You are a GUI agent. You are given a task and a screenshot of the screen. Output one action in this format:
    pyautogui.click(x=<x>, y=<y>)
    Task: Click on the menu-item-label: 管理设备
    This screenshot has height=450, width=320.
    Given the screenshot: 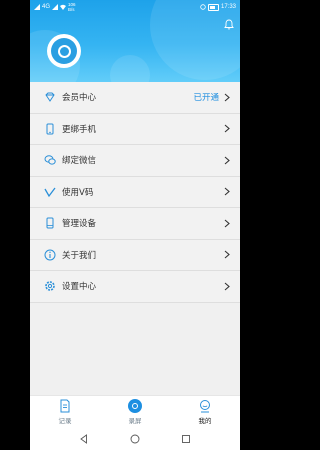 What is the action you would take?
    pyautogui.click(x=79, y=224)
    